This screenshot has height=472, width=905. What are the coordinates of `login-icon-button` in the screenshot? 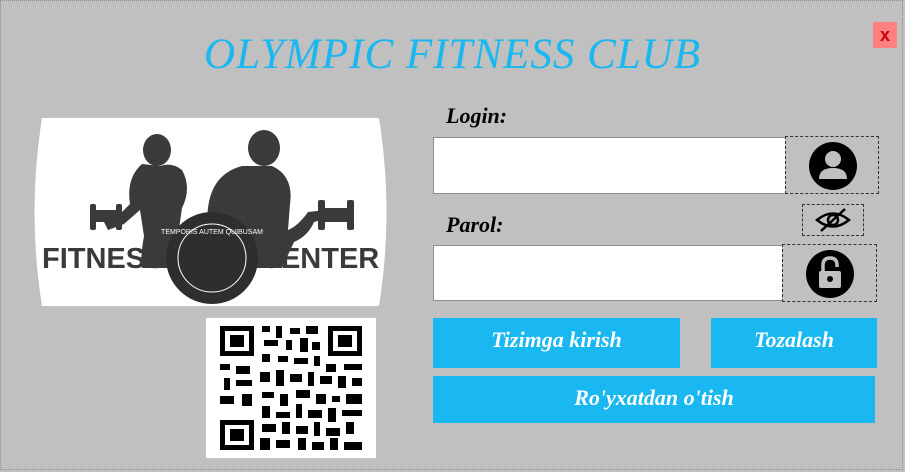 It's located at (832, 165).